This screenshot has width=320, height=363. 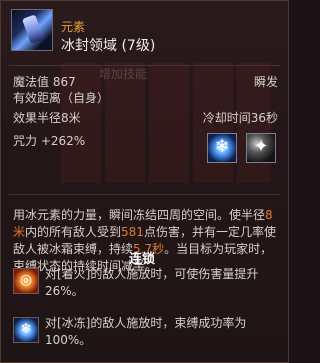 What do you see at coordinates (142, 259) in the screenshot?
I see `chain-label: 连锁` at bounding box center [142, 259].